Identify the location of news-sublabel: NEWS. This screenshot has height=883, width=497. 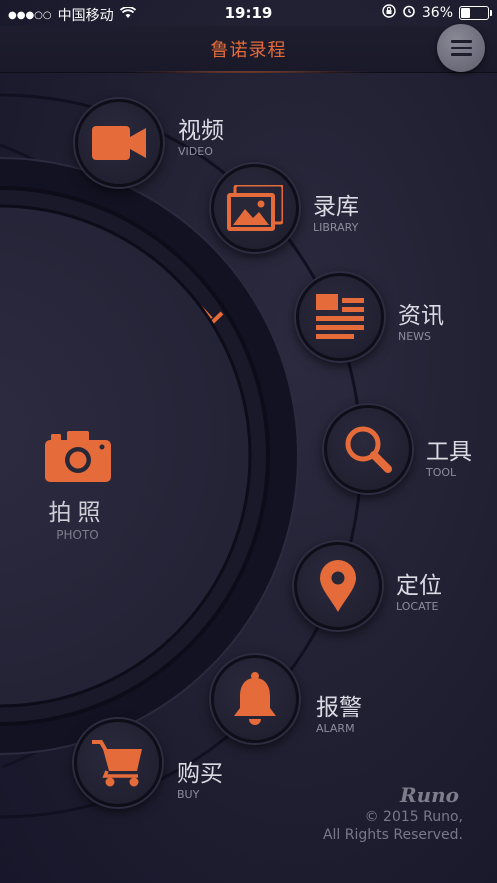
(415, 336).